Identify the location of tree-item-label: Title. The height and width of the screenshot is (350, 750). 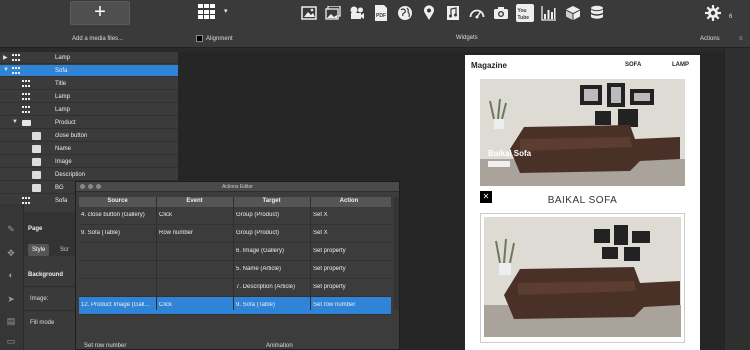
(61, 84).